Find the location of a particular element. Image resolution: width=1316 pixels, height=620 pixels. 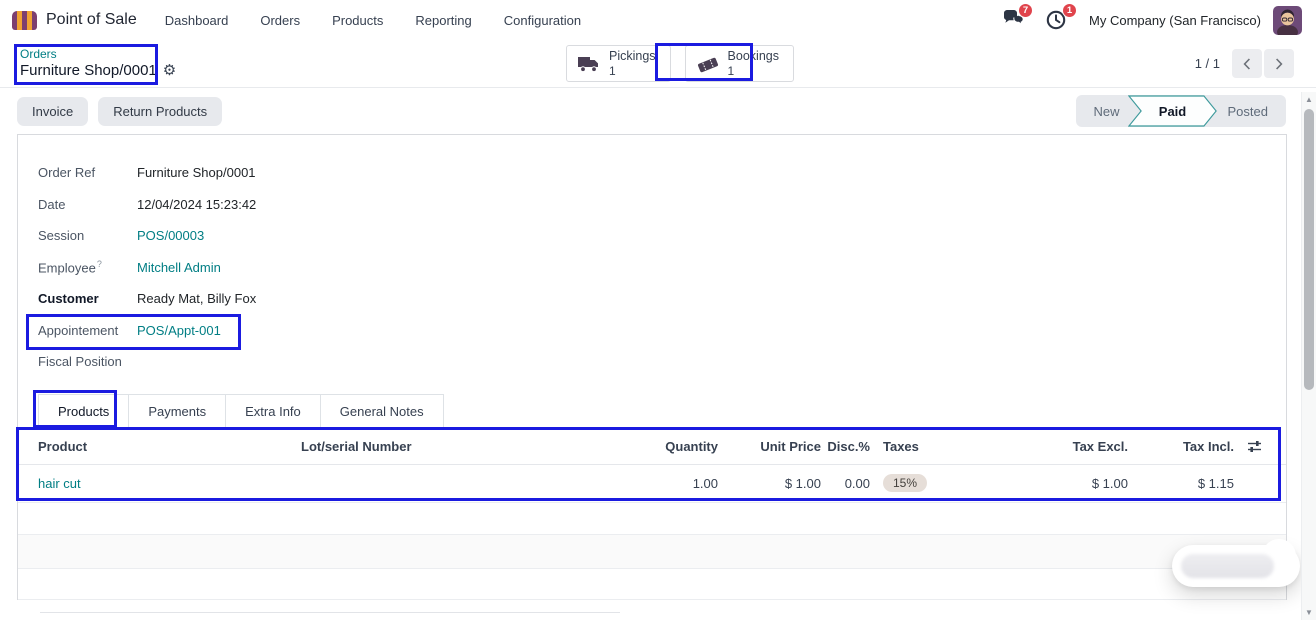

row-taxes: 15% is located at coordinates (945, 483).